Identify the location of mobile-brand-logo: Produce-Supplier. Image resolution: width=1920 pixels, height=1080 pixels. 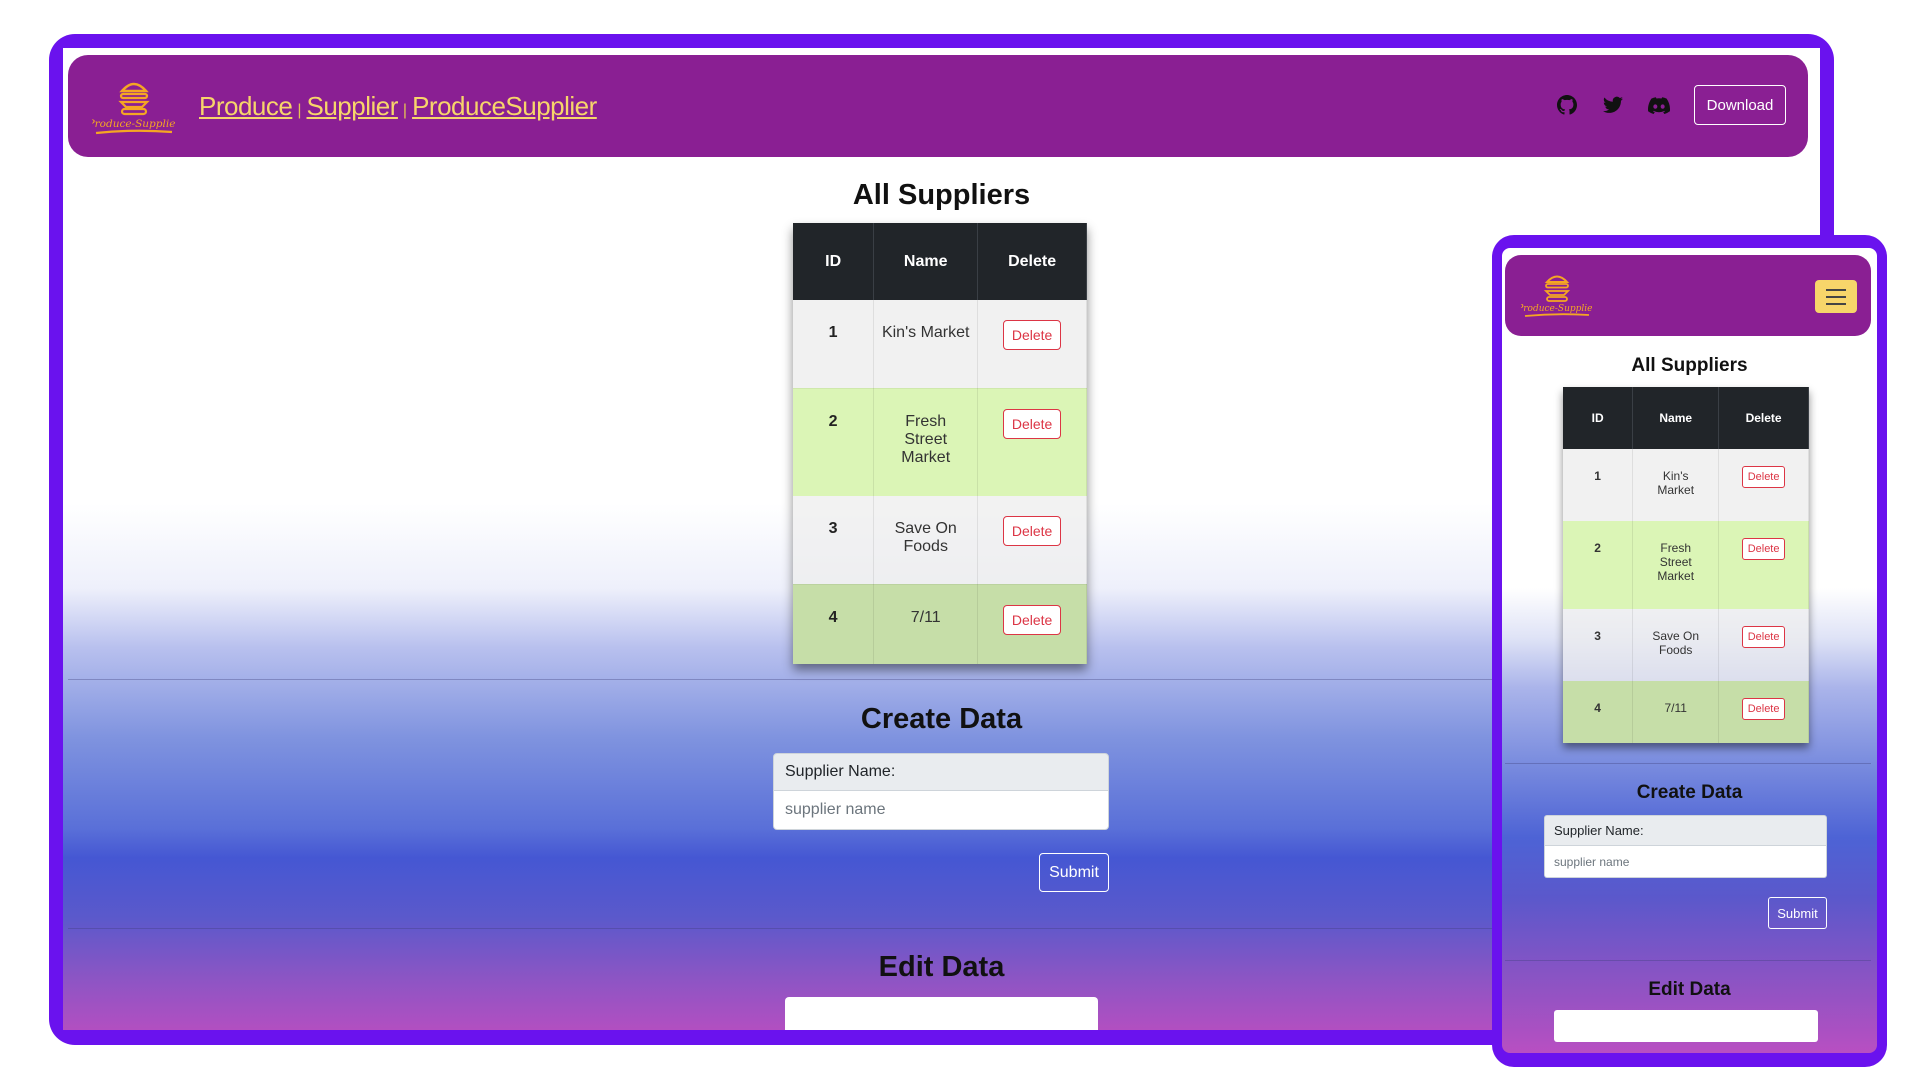
(1556, 294).